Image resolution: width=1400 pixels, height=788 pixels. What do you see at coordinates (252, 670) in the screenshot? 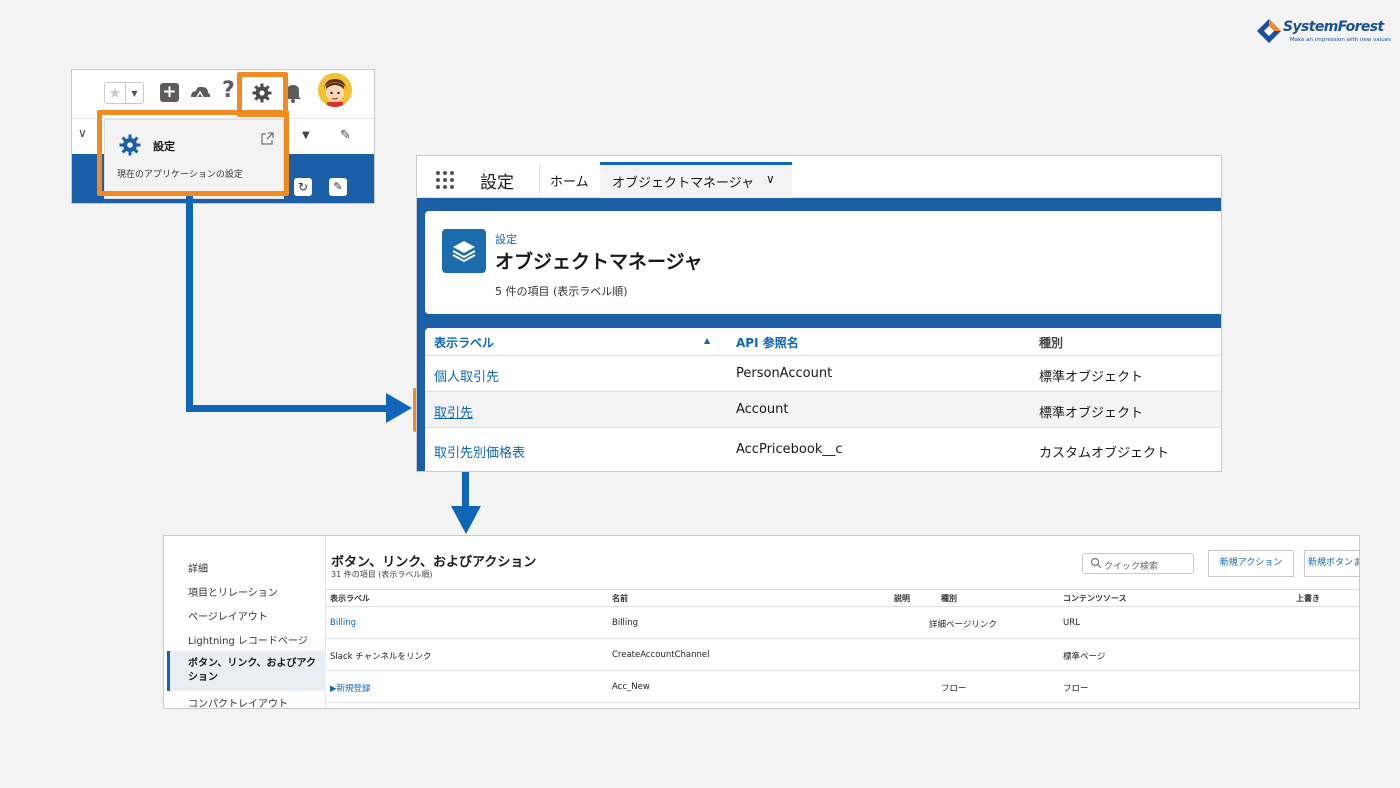
I see `sidebar-item-label: ボタン、リンク、およびアクション` at bounding box center [252, 670].